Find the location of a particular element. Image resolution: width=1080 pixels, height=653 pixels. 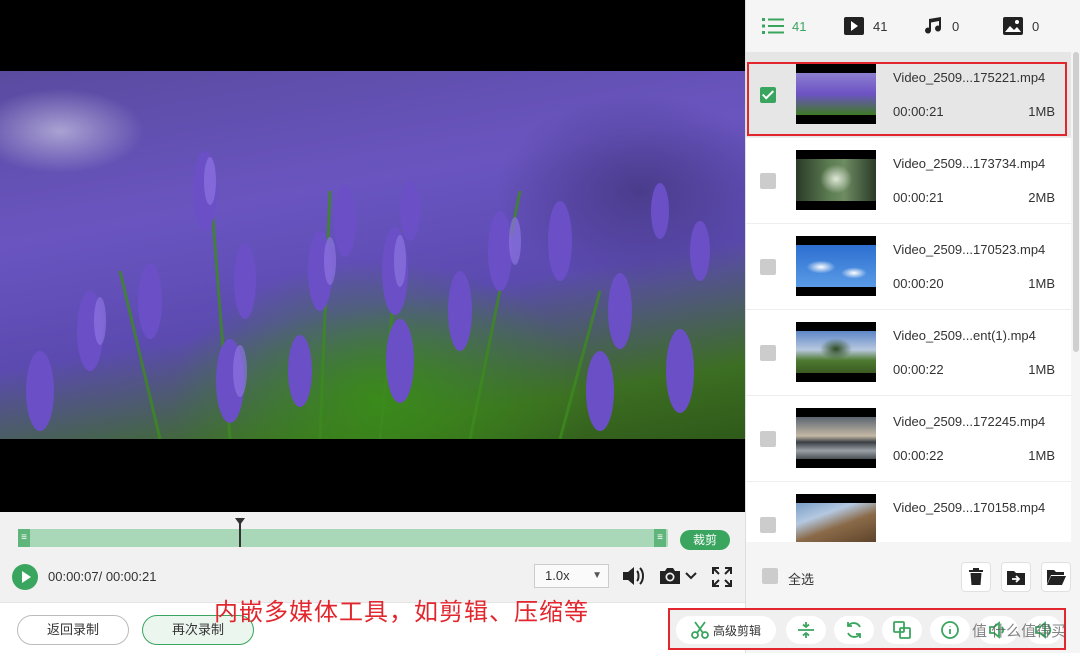

file-list-scrollbar is located at coordinates (1076, 202).